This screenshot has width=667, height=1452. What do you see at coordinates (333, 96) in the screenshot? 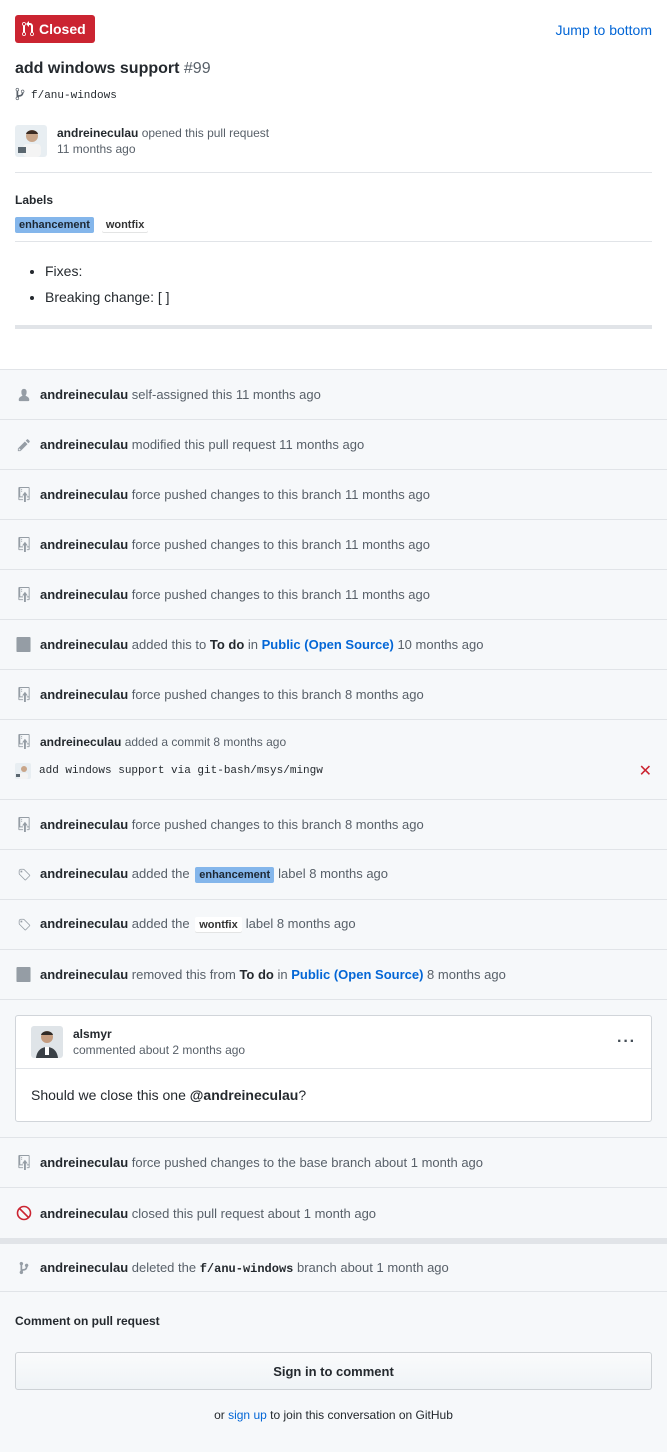
I see `branch-ref: f/anu-windows` at bounding box center [333, 96].